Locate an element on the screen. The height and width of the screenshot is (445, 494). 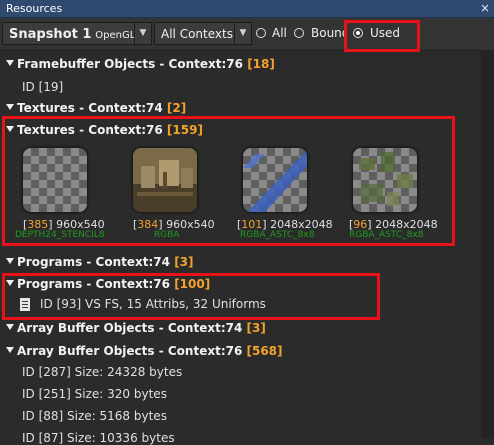
context-select-value: All Contexts is located at coordinates (197, 34).